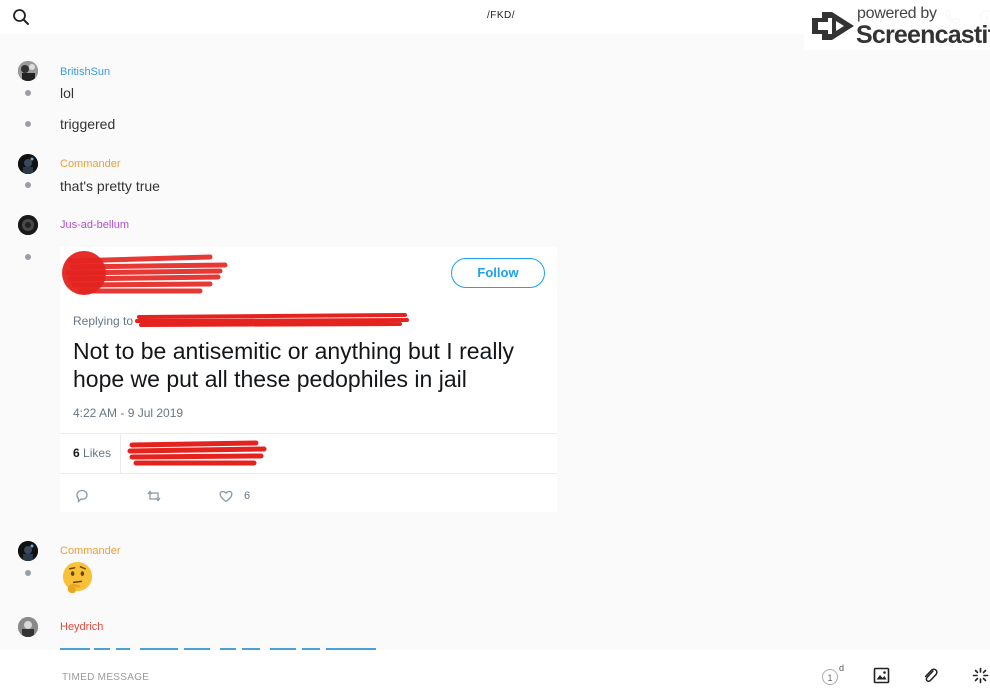  Describe the element at coordinates (930, 675) in the screenshot. I see `paperclip-icon` at that location.